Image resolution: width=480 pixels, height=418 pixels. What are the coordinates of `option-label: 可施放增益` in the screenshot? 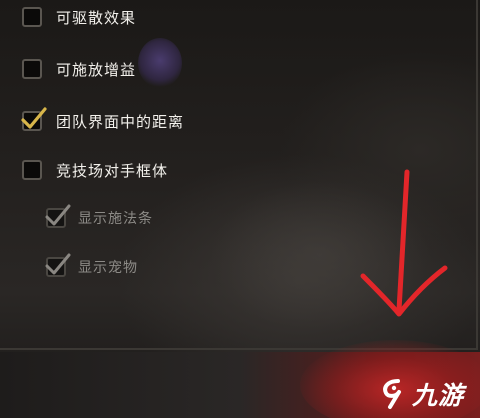 It's located at (96, 69).